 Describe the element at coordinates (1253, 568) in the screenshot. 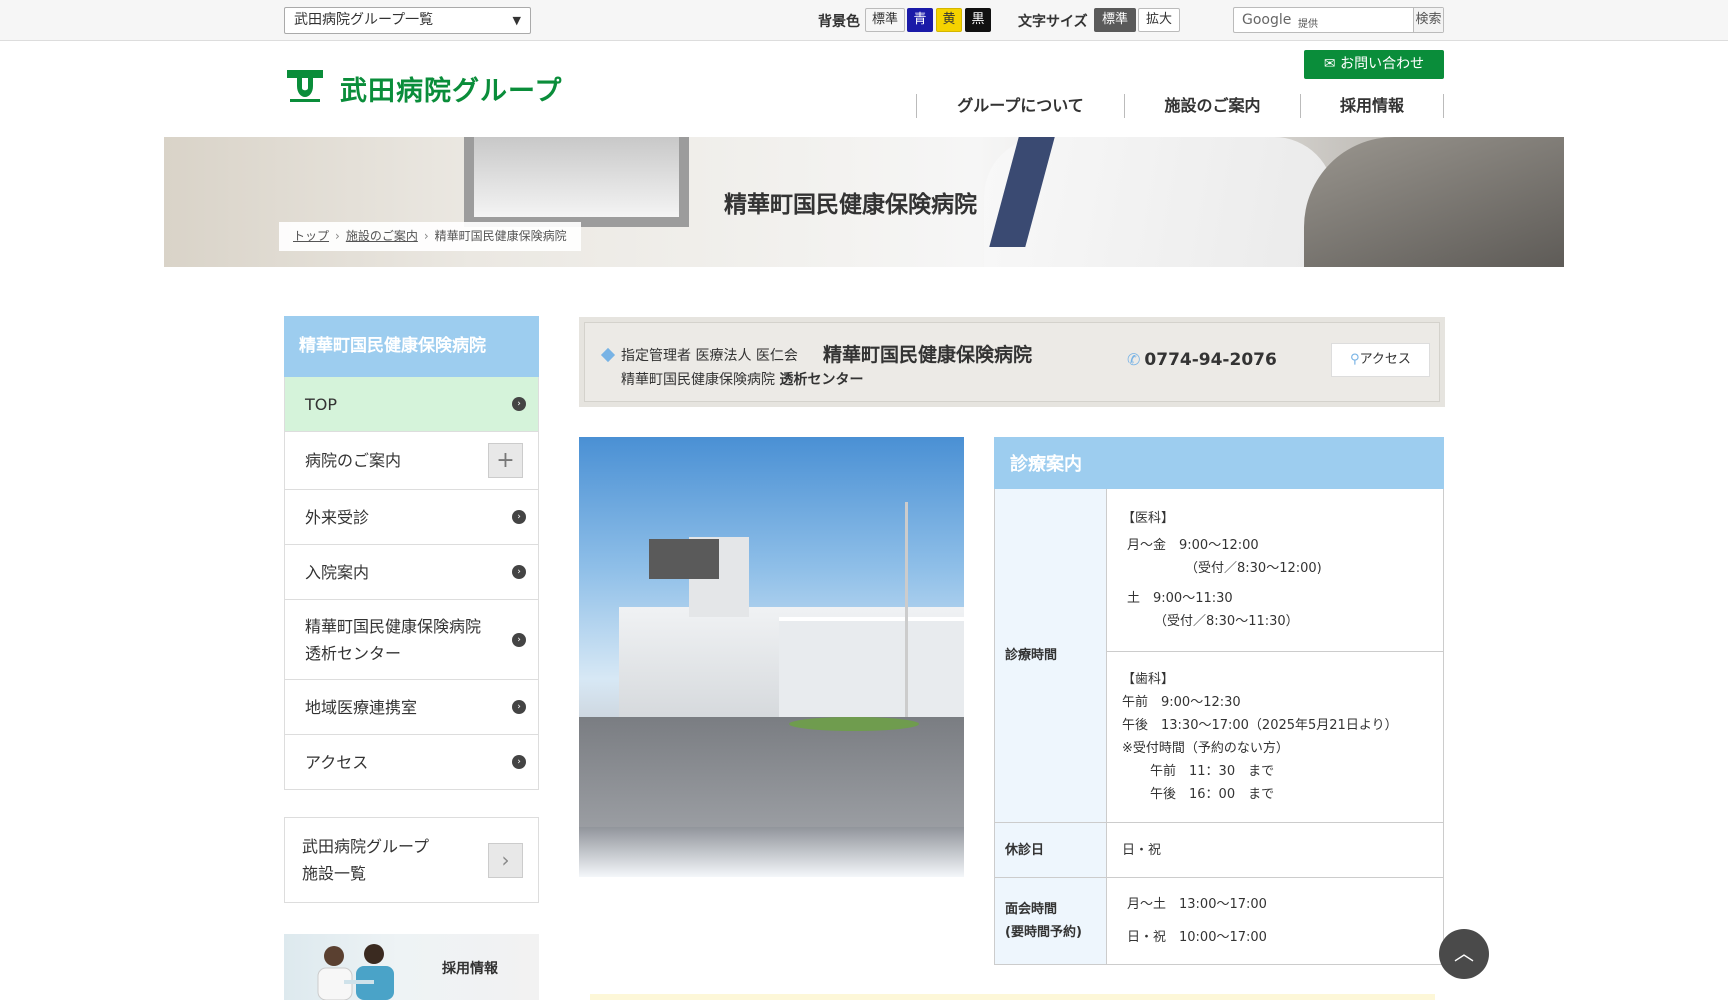

I see `medical-weekday-reception: （受付／8:30～12:00)` at that location.